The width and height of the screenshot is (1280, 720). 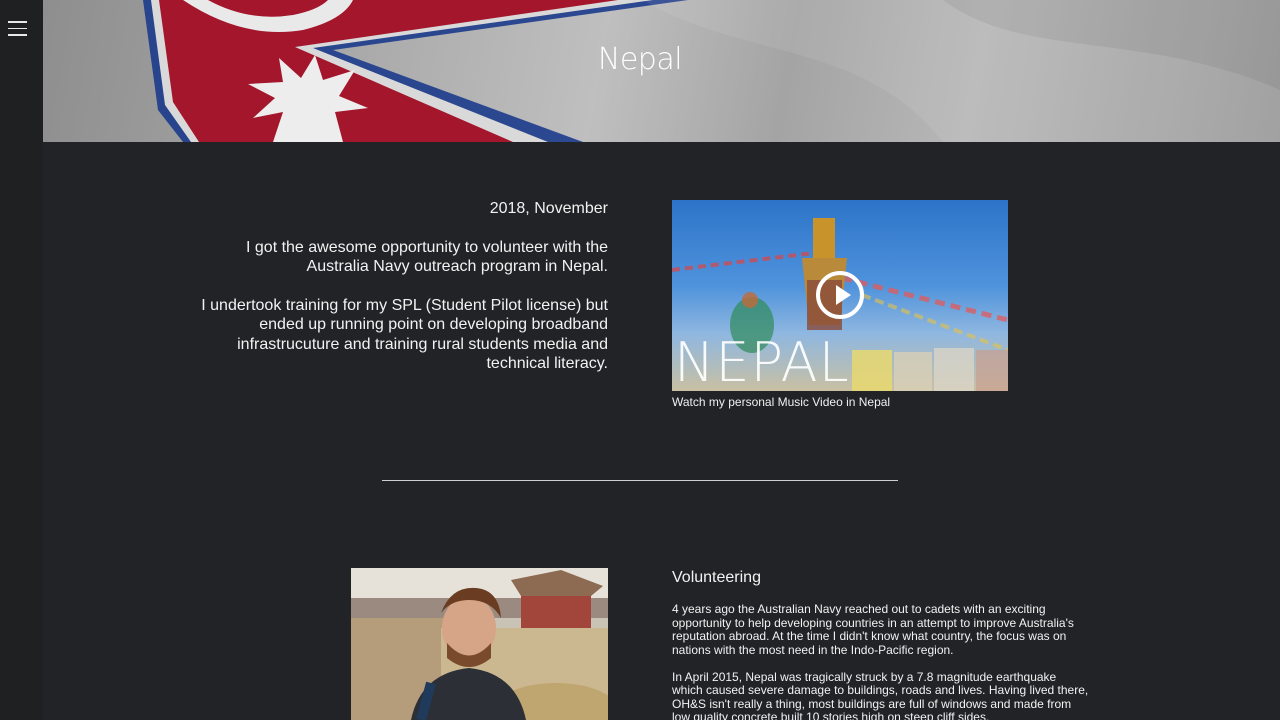 I want to click on music-video-thumbnail: NEPAL, so click(x=840, y=295).